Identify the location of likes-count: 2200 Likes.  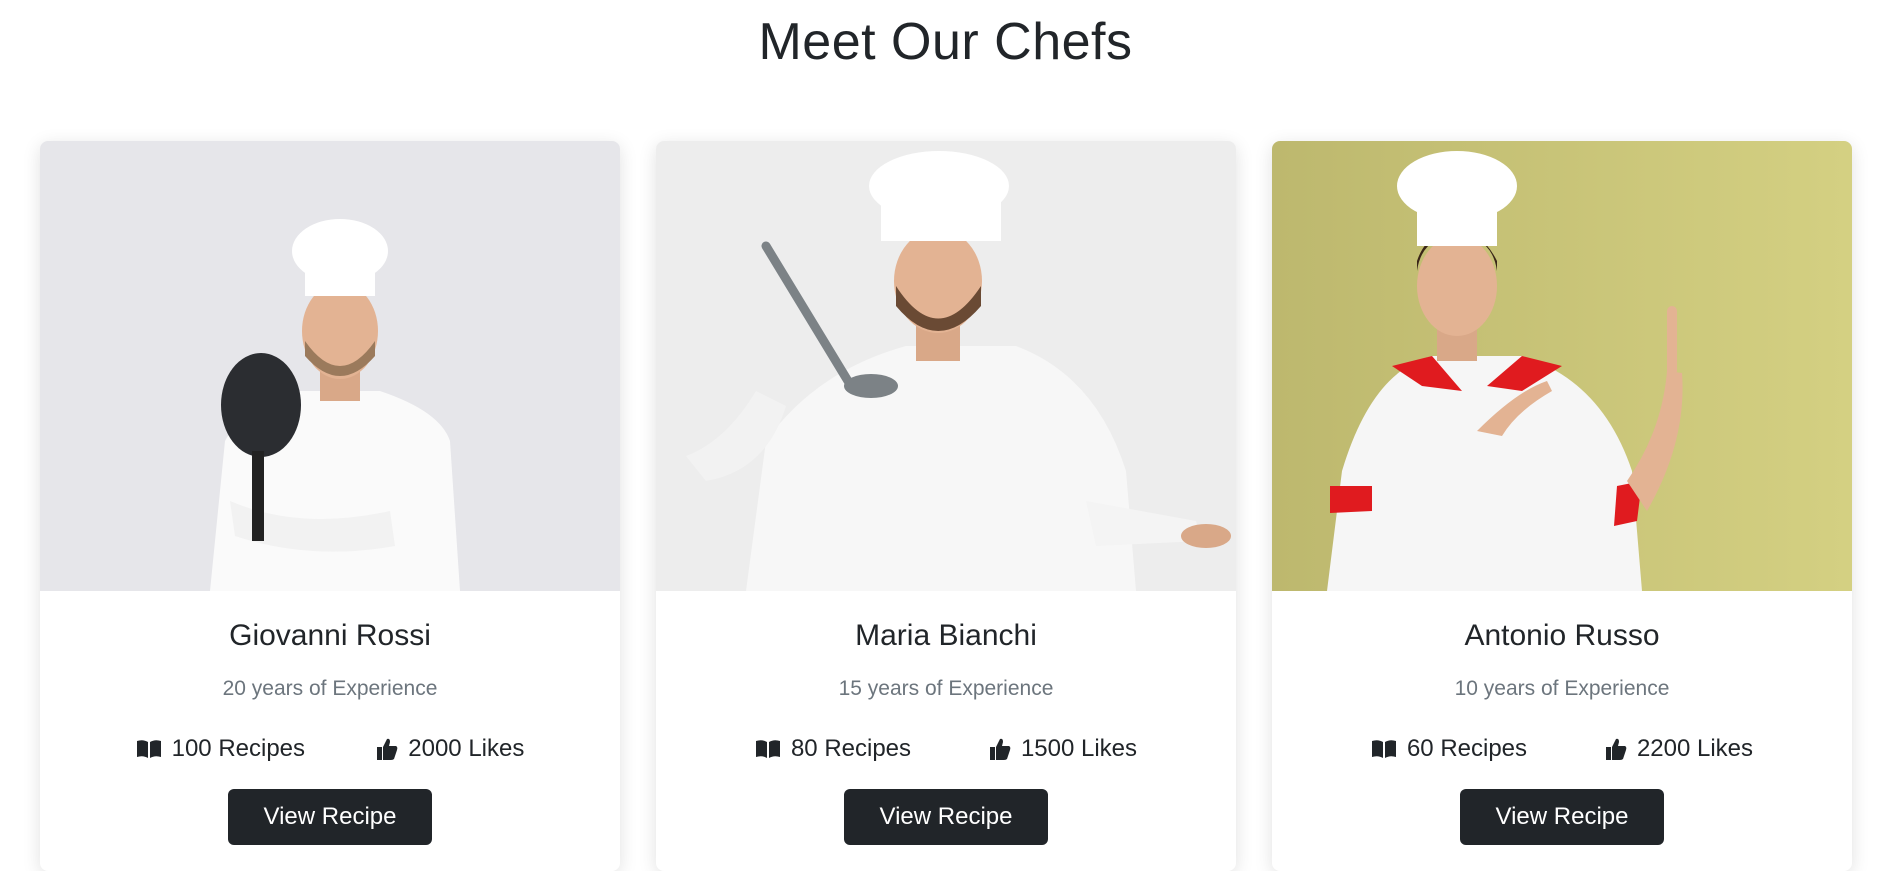
(1695, 748).